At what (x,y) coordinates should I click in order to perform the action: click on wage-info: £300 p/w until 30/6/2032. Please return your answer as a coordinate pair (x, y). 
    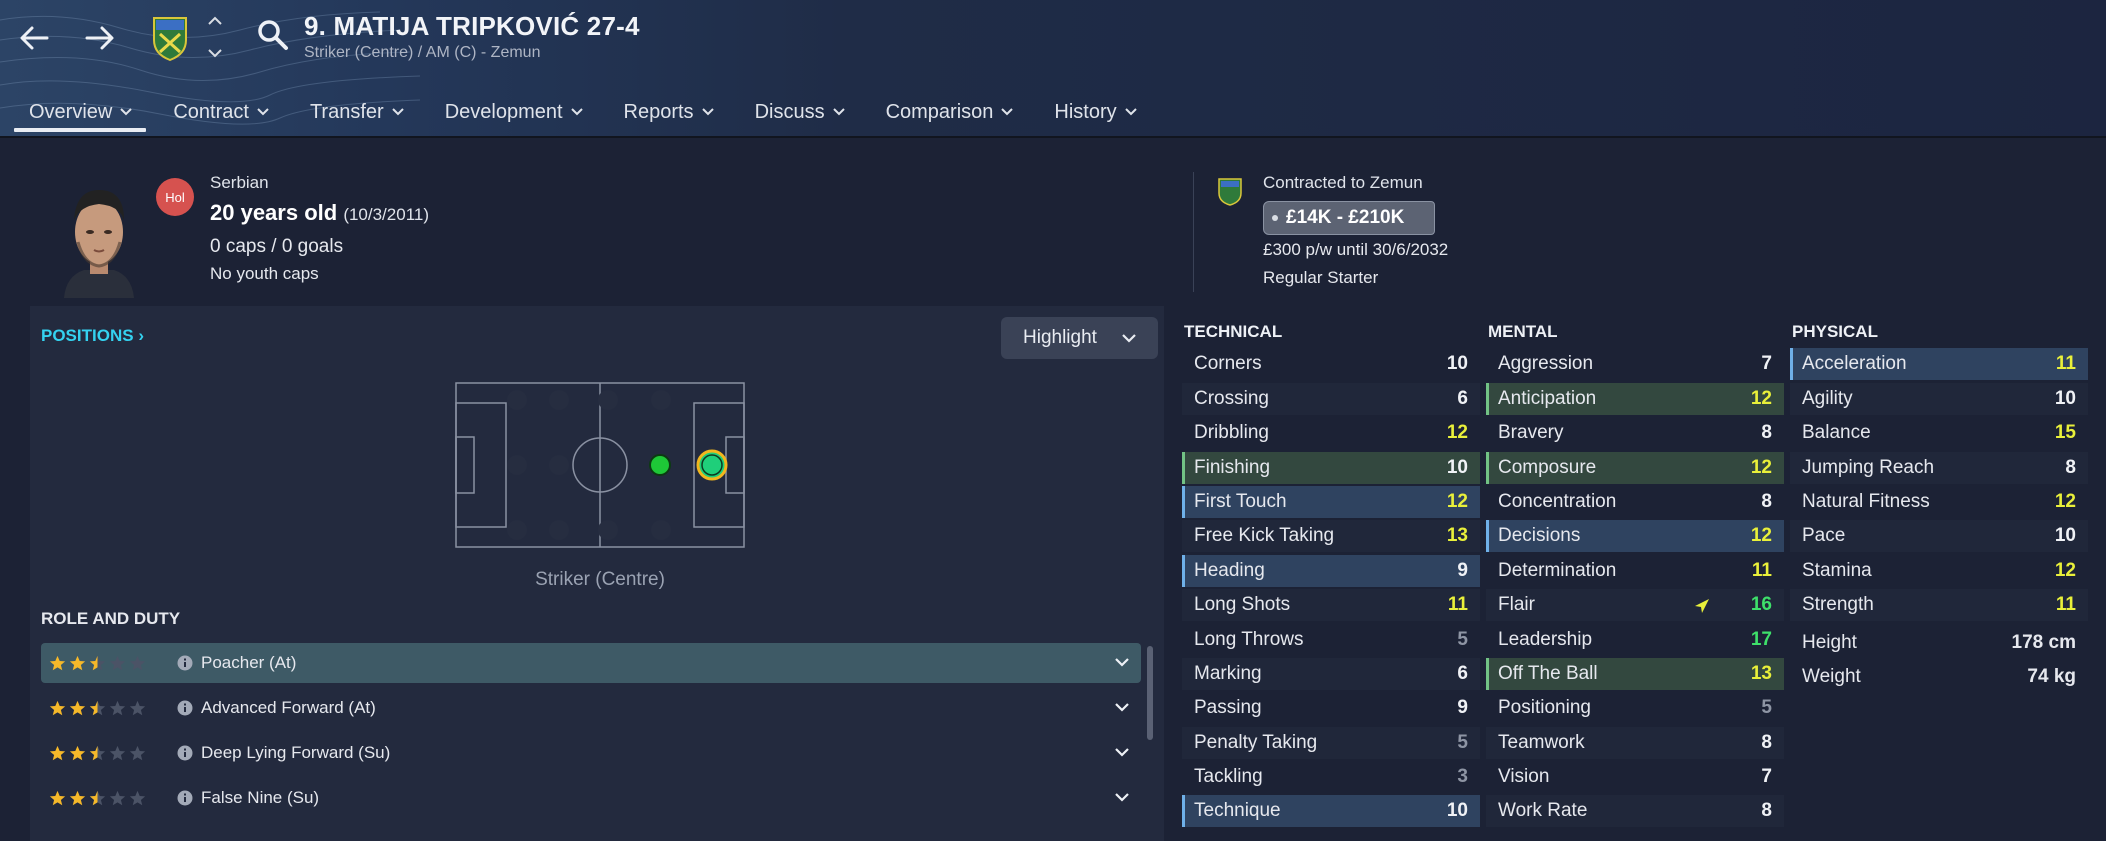
    Looking at the image, I should click on (1356, 249).